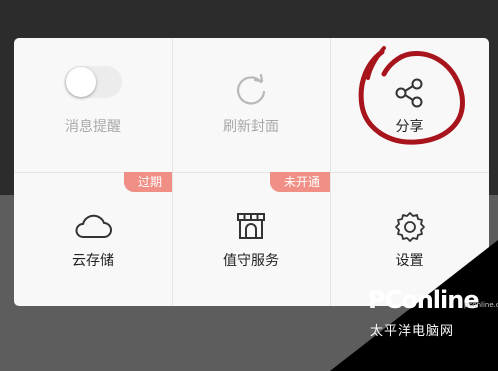 This screenshot has height=371, width=498. Describe the element at coordinates (93, 261) in the screenshot. I see `menu-item-label: 云存储` at that location.